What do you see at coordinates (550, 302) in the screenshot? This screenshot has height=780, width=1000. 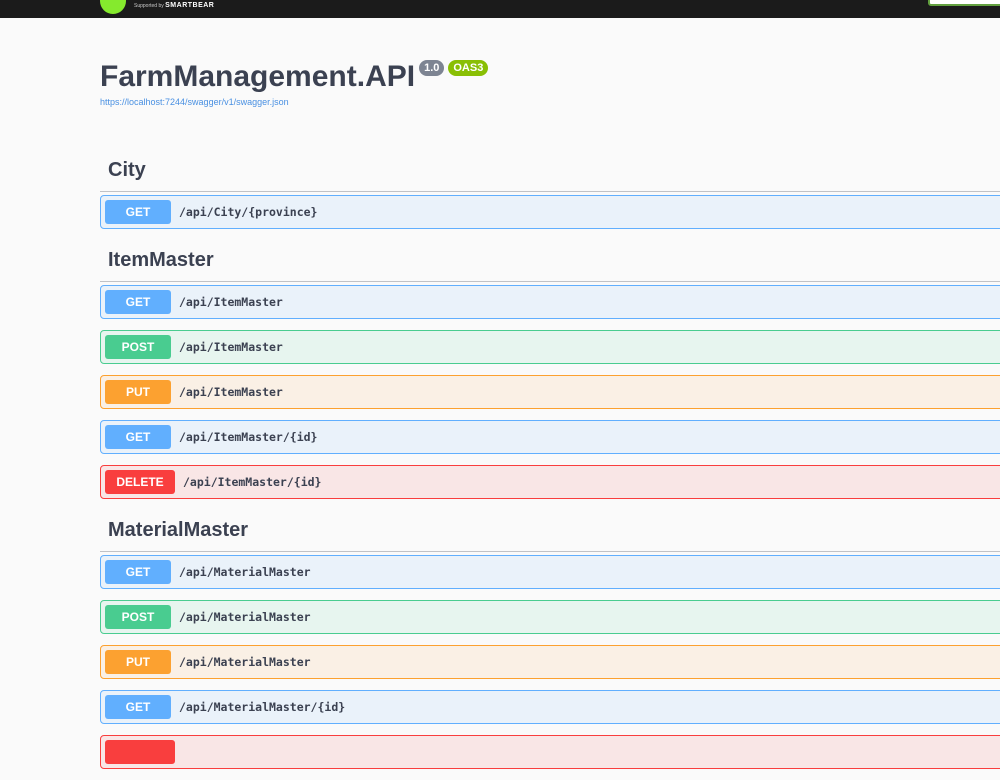 I see `operation-get-itemmaster: GET /api/ItemMaster` at bounding box center [550, 302].